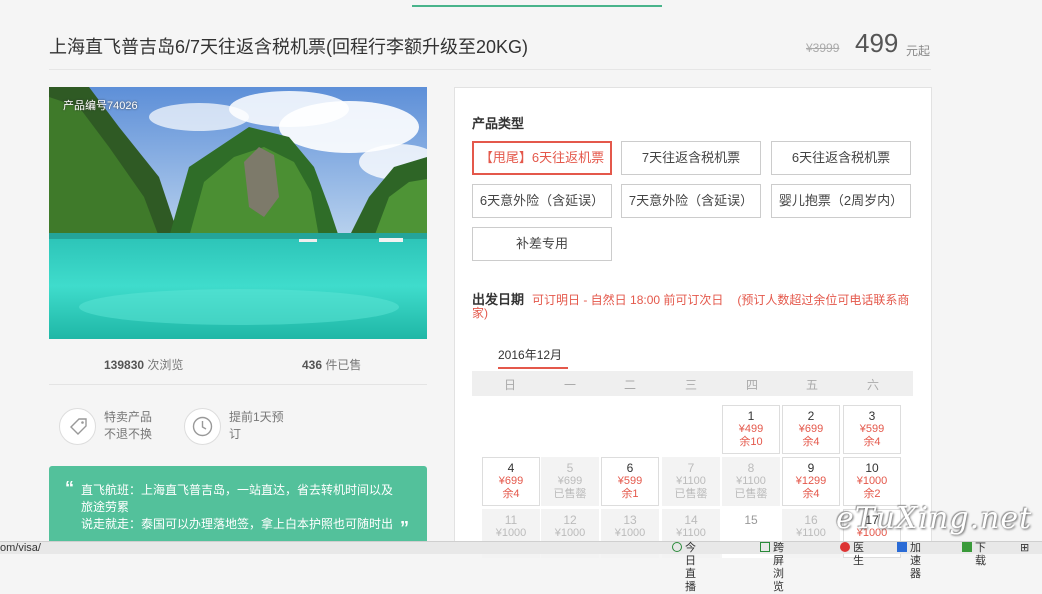 The height and width of the screenshot is (594, 1042). Describe the element at coordinates (877, 43) in the screenshot. I see `current-price: 499` at that location.